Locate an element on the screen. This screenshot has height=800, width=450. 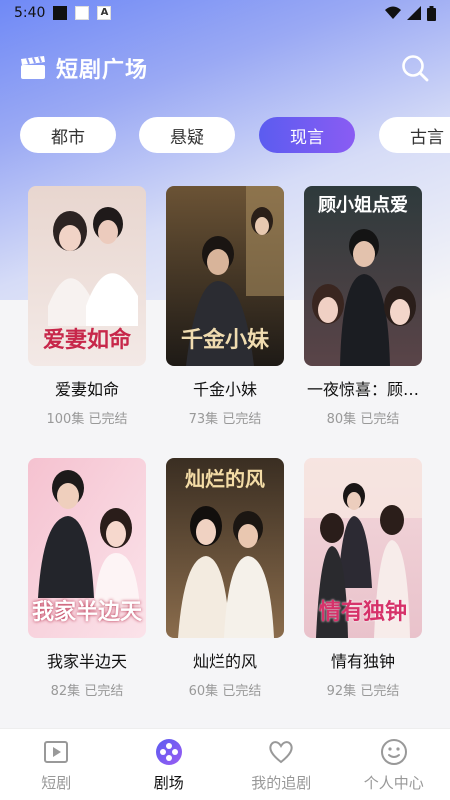
drama-meta: 100集 已完结 is located at coordinates (87, 419).